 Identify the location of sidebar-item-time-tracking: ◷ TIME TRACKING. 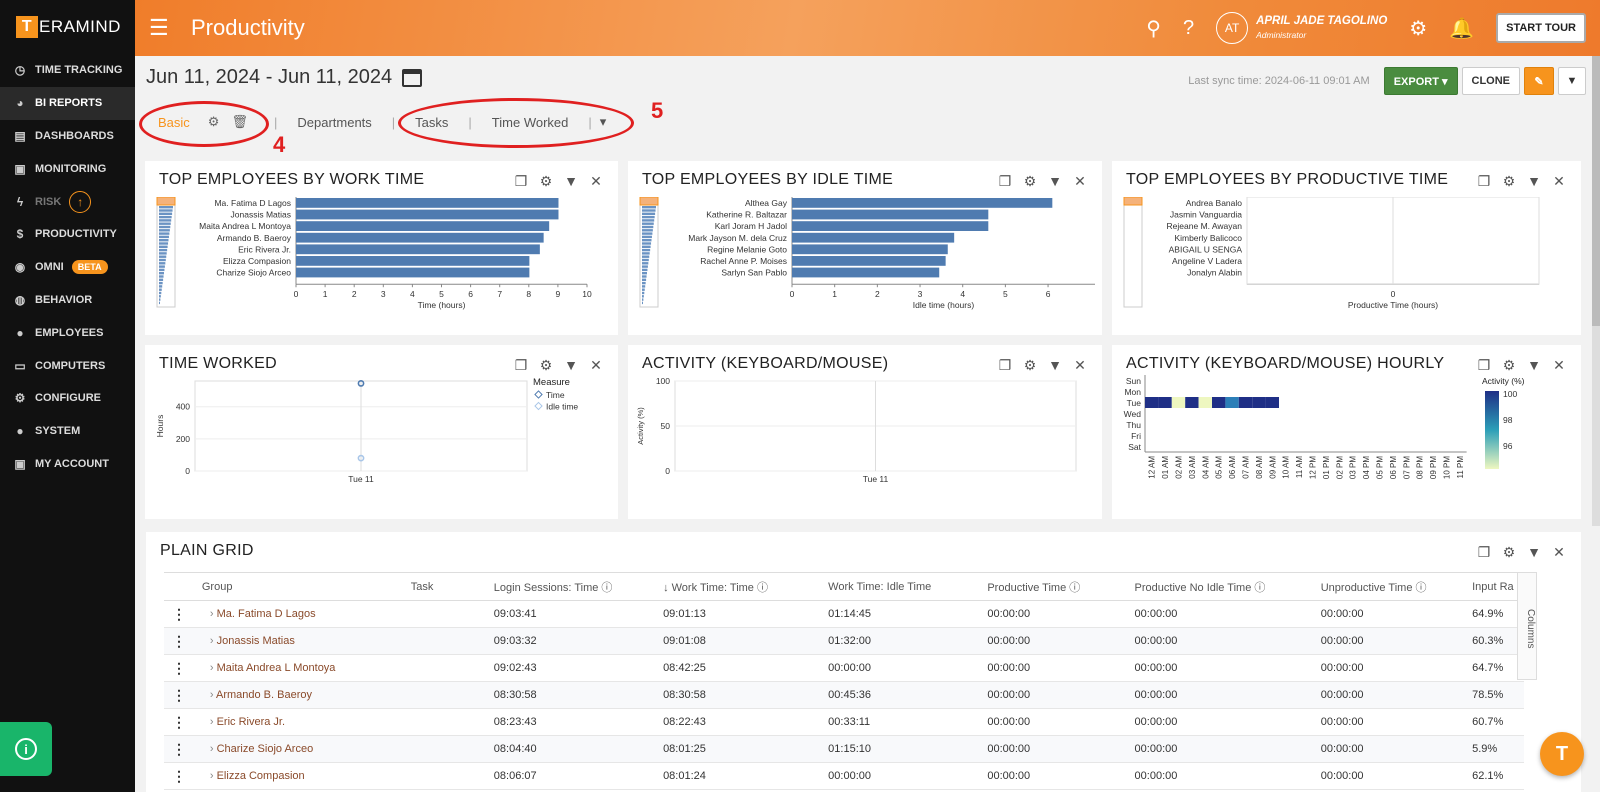
(67, 70).